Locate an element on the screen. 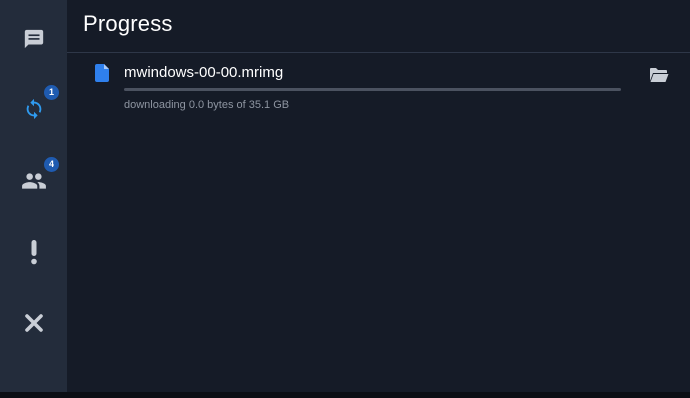 The image size is (690, 398). header-divider is located at coordinates (378, 52).